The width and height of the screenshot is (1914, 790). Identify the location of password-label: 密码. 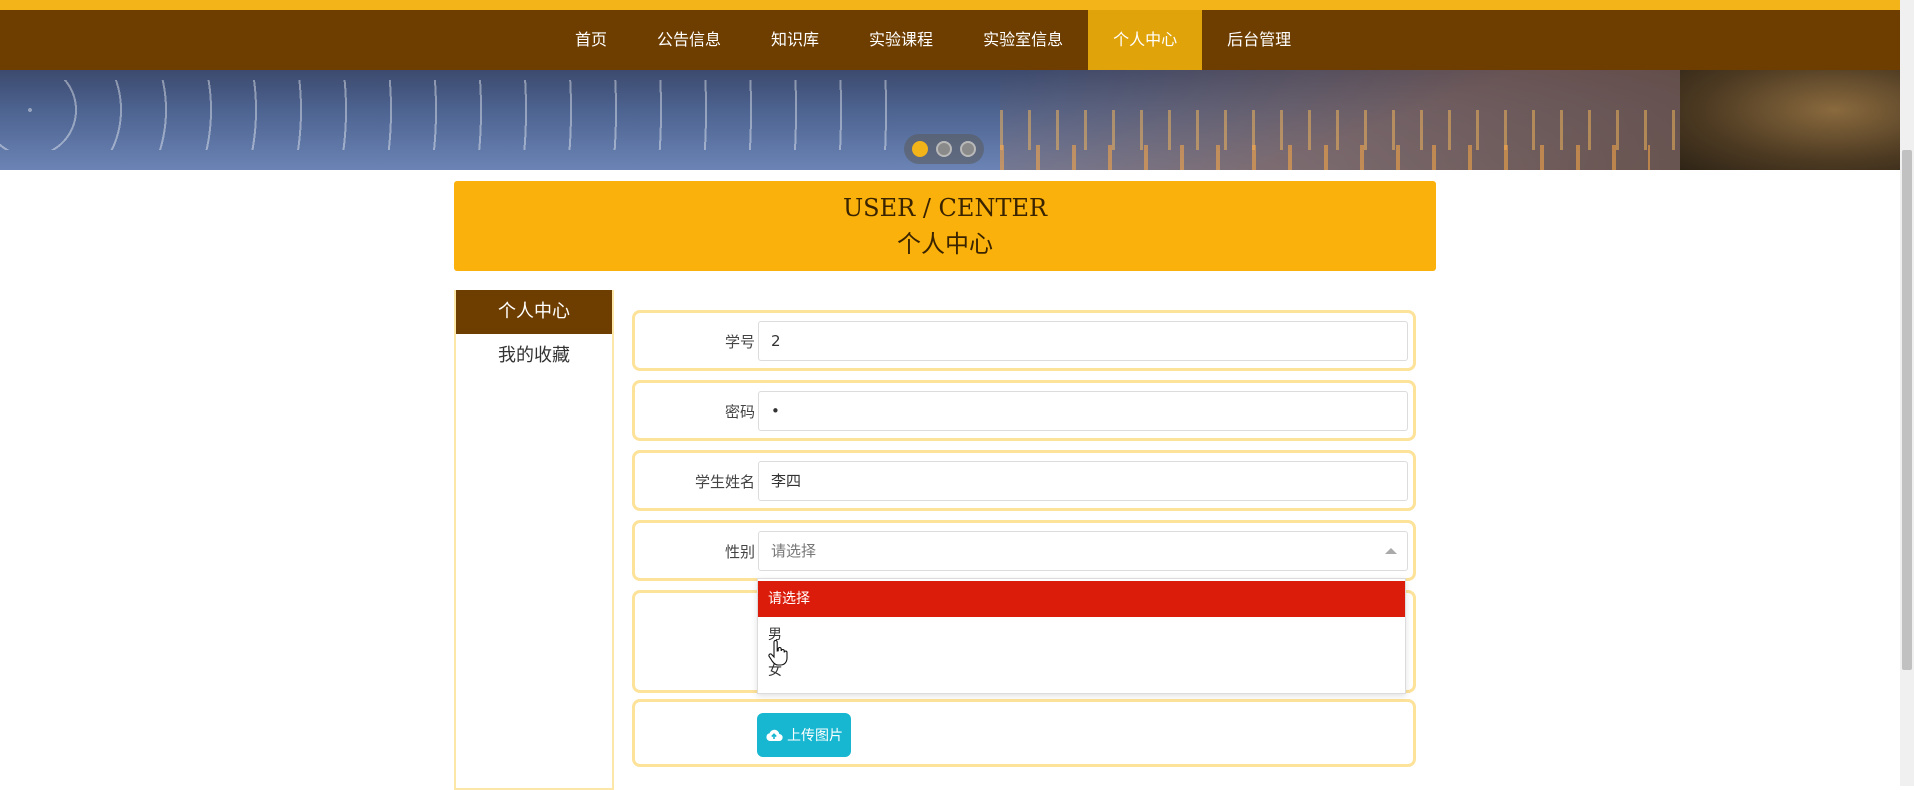
(739, 412).